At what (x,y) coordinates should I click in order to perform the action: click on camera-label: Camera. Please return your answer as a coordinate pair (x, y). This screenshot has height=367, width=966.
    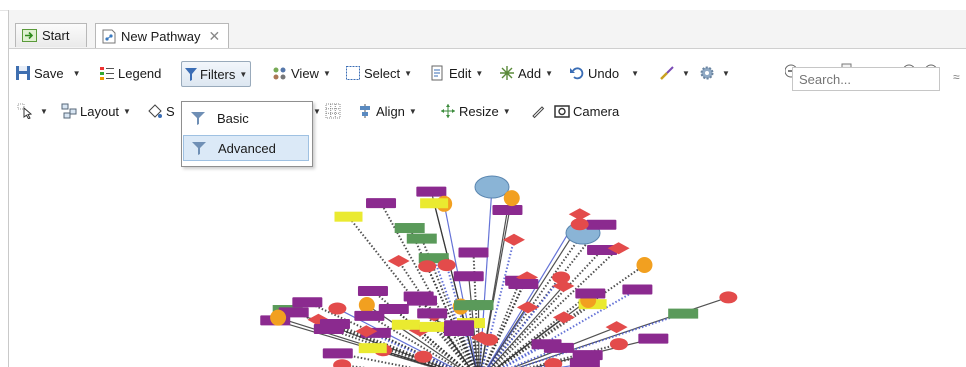
    Looking at the image, I should click on (596, 111).